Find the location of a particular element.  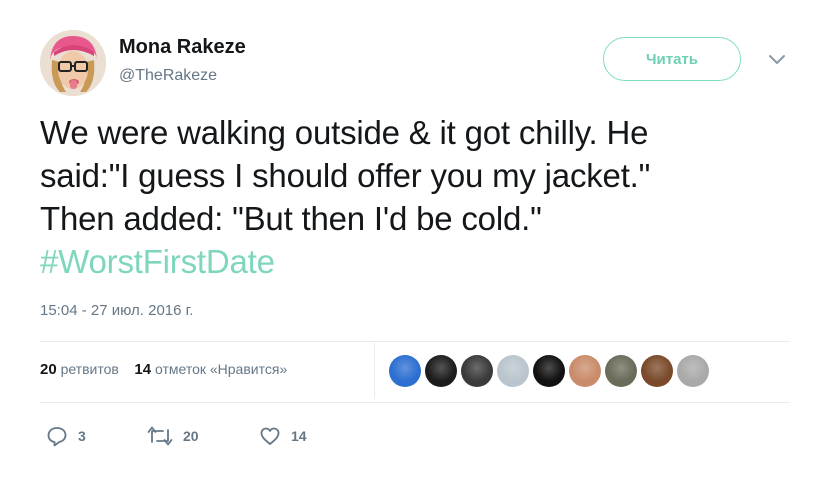

hashtag-link: #WorstFirstDate is located at coordinates (420, 261).